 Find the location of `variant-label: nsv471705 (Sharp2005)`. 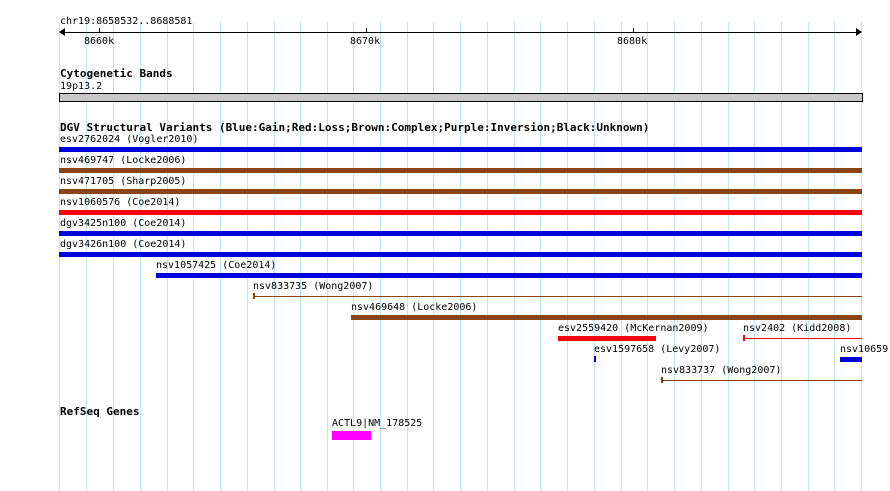

variant-label: nsv471705 (Sharp2005) is located at coordinates (123, 181).